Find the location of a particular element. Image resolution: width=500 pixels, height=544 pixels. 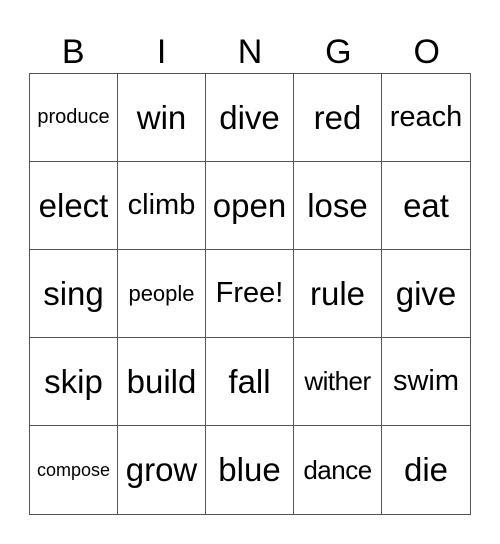

bingo-cell: skip is located at coordinates (74, 382).